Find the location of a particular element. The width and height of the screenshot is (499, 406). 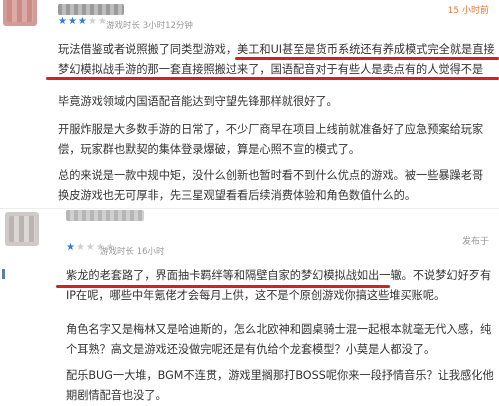

review-line: 总的来说是一款中规中矩，没什么创新也暂时看不到什么优点的游戏。被一些暴躁老哥 is located at coordinates (271, 175).